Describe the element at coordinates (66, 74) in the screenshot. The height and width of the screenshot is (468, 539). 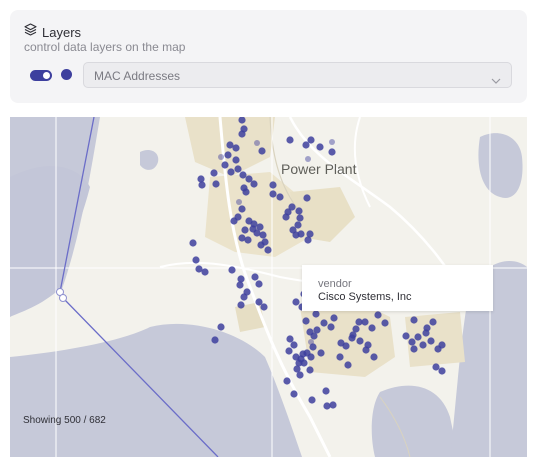
I see `layer-color-swatch` at that location.